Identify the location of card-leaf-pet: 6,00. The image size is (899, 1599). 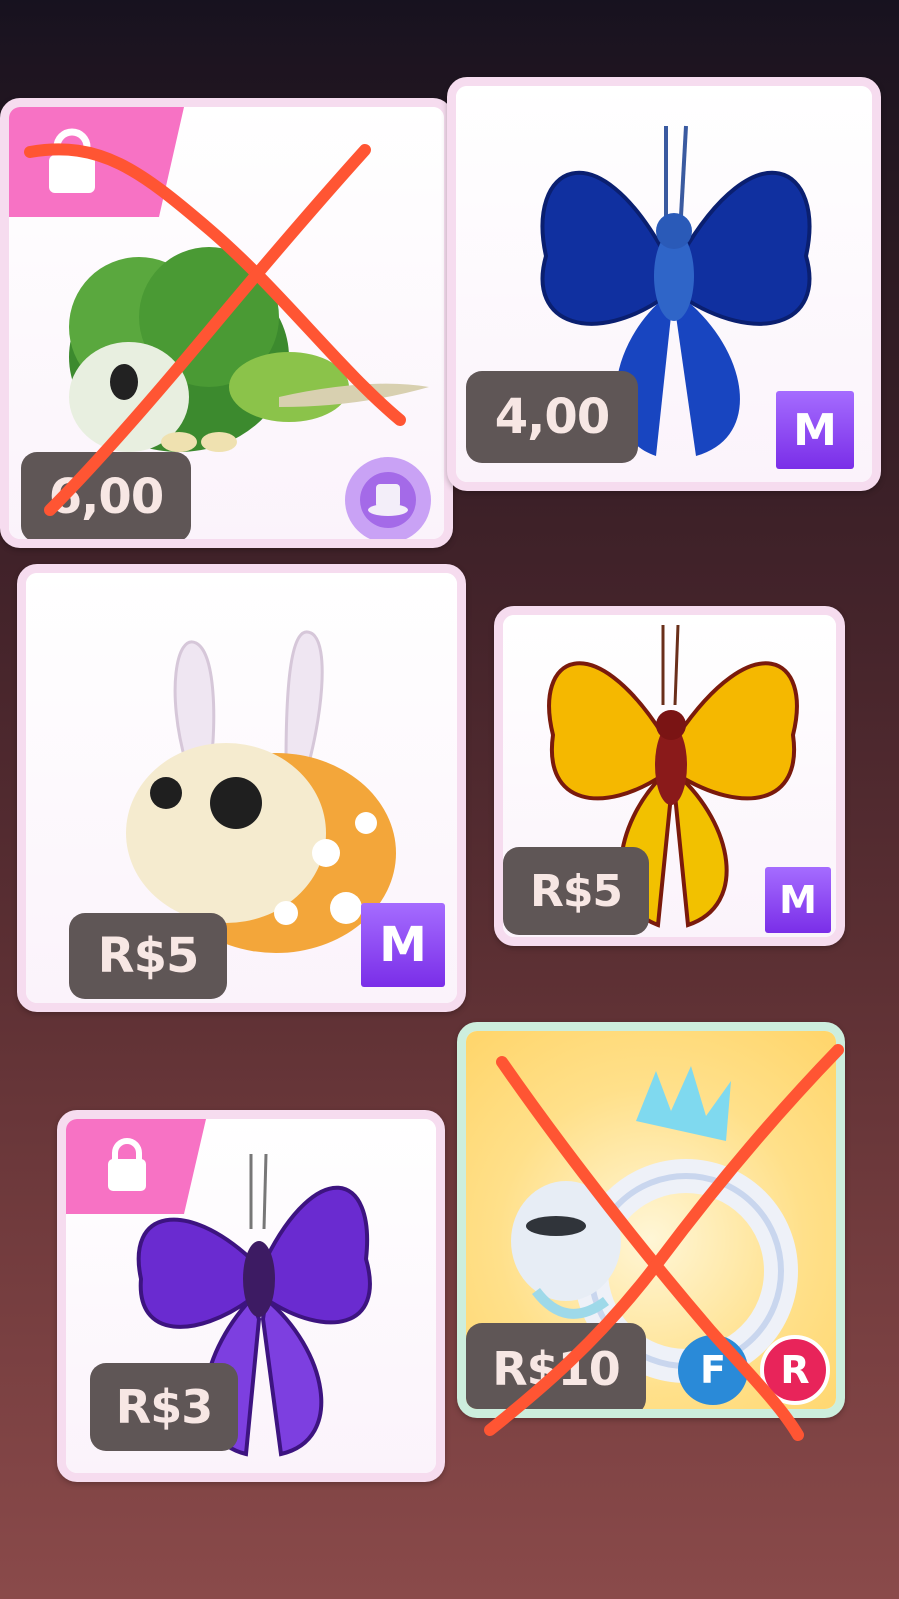
(226, 323).